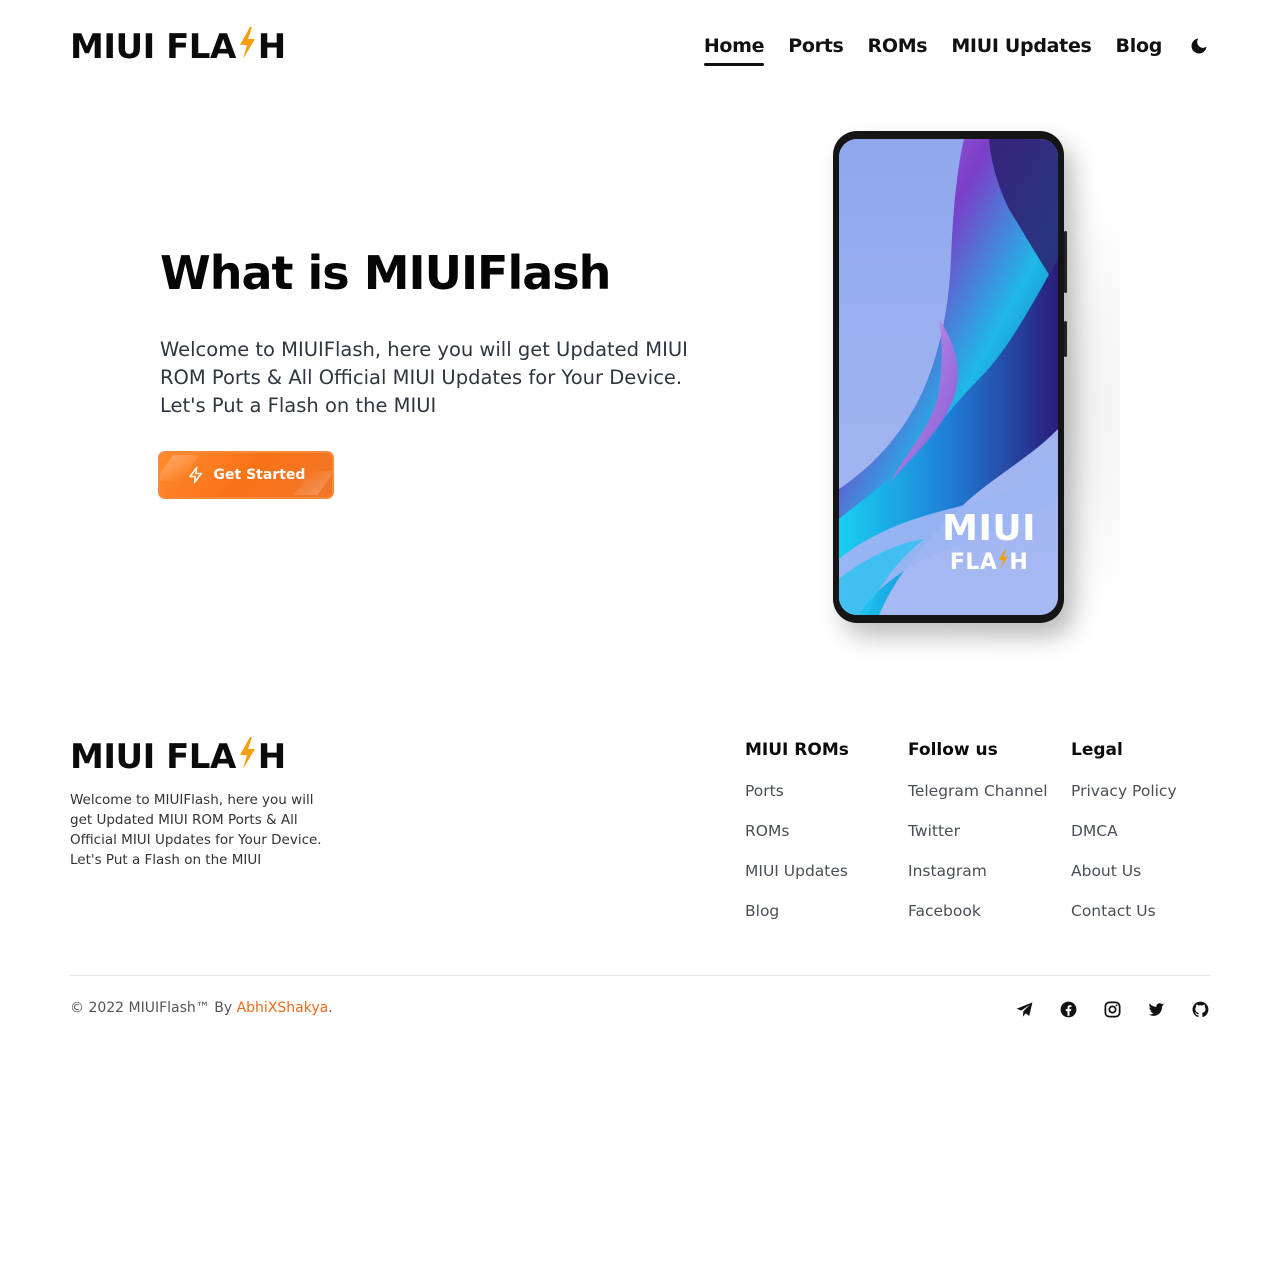 The image size is (1280, 1280). What do you see at coordinates (978, 921) in the screenshot?
I see `footer-link-facebook: Facebook` at bounding box center [978, 921].